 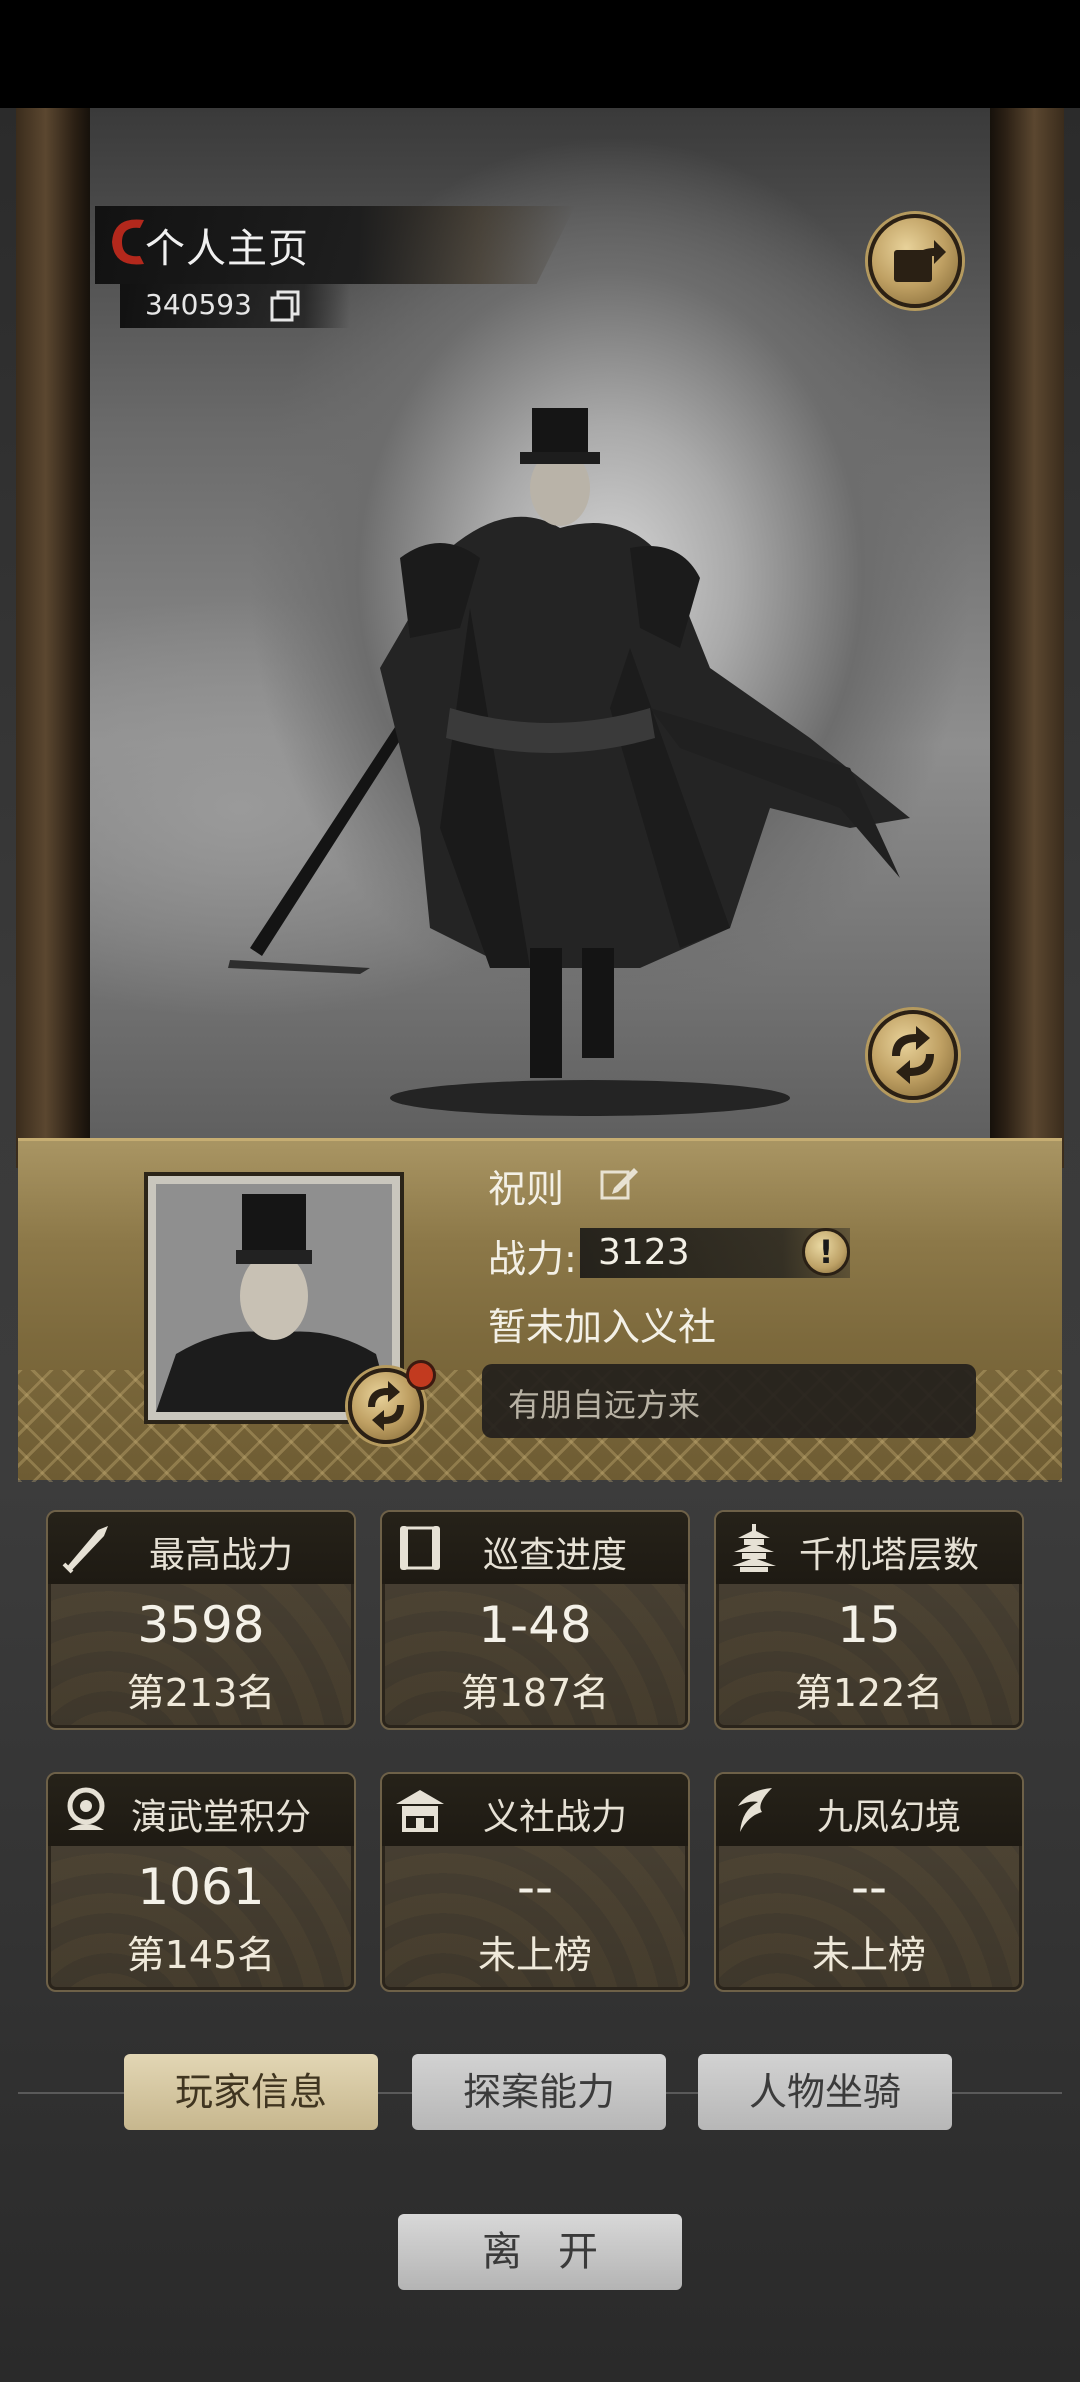 I want to click on stat-label: 巡查进度, so click(x=554, y=1555).